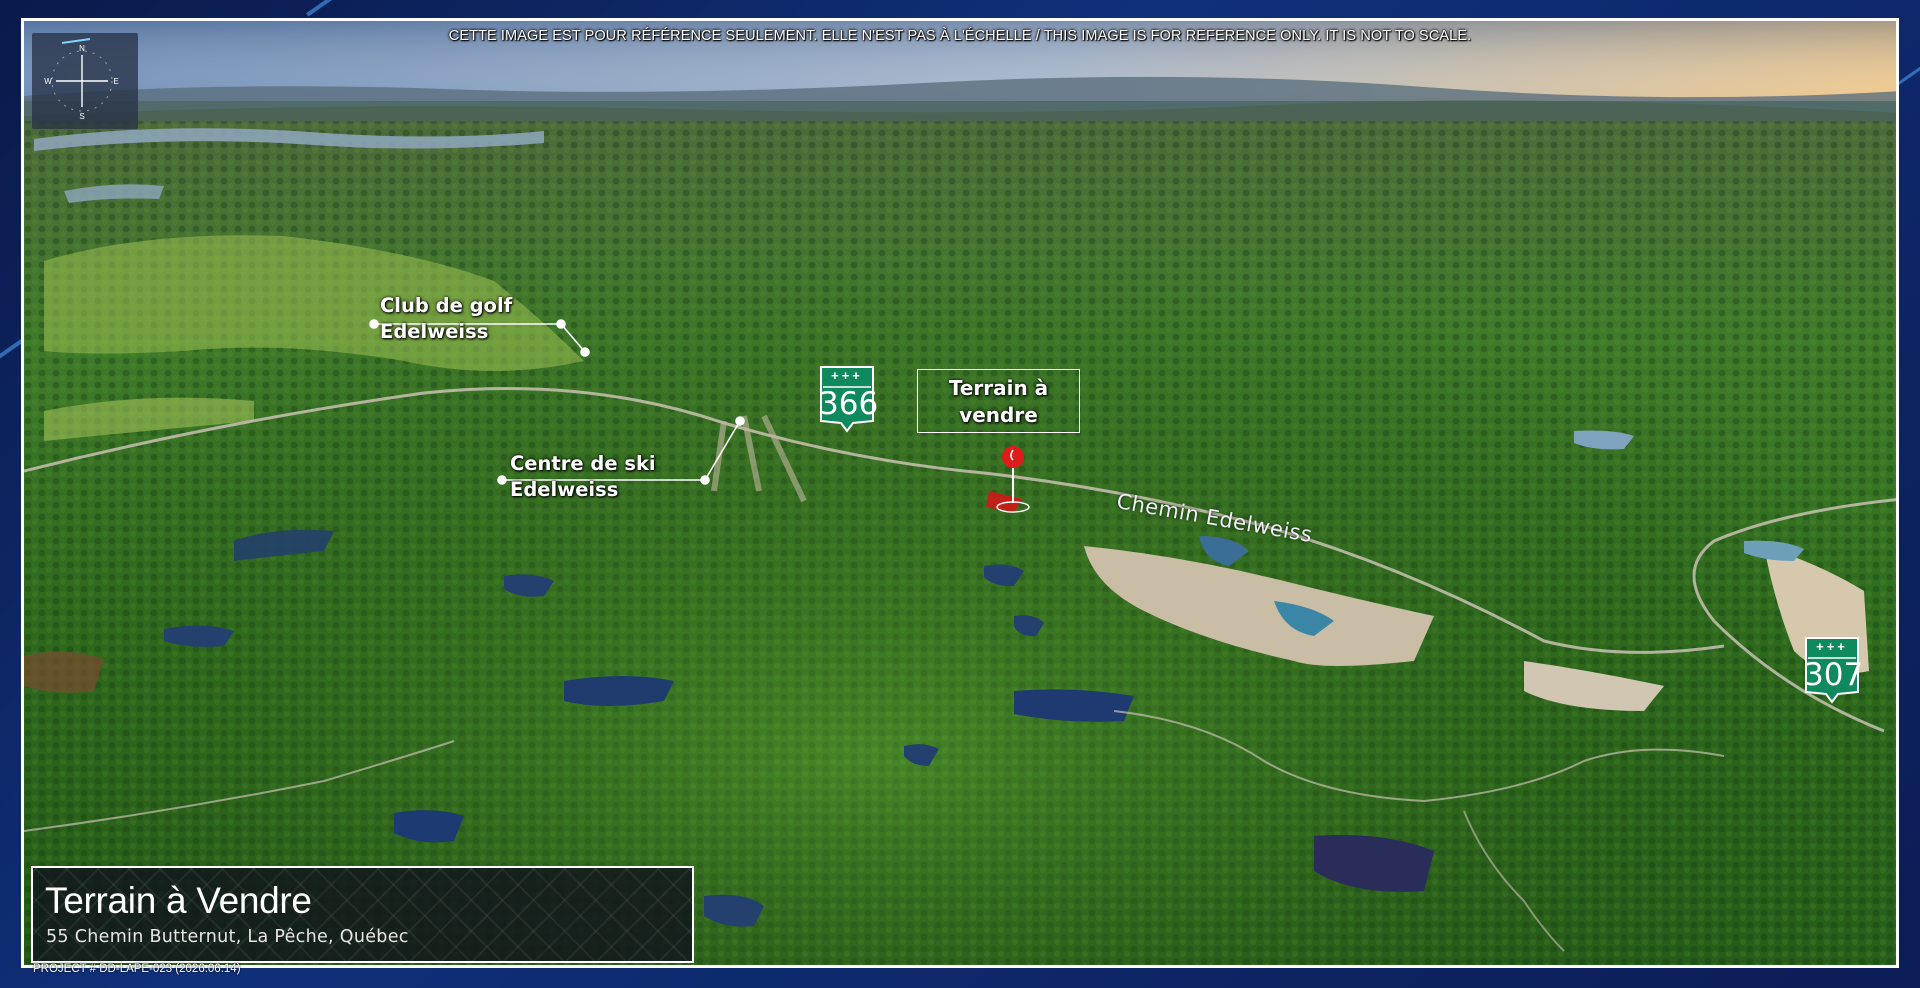 The width and height of the screenshot is (1920, 988). I want to click on highway-number: 366, so click(849, 404).